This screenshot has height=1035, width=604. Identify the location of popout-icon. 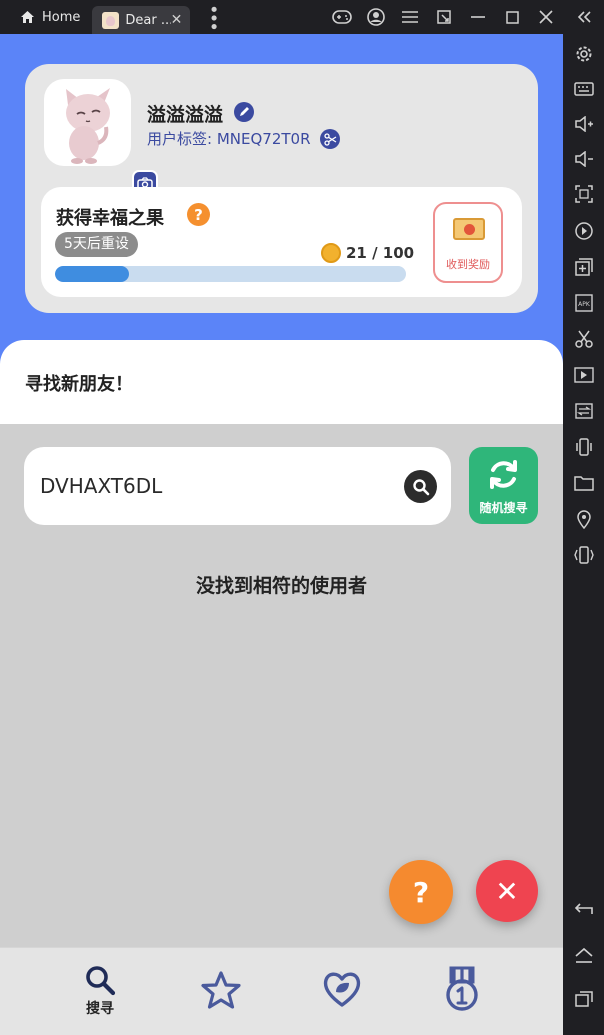
(444, 17).